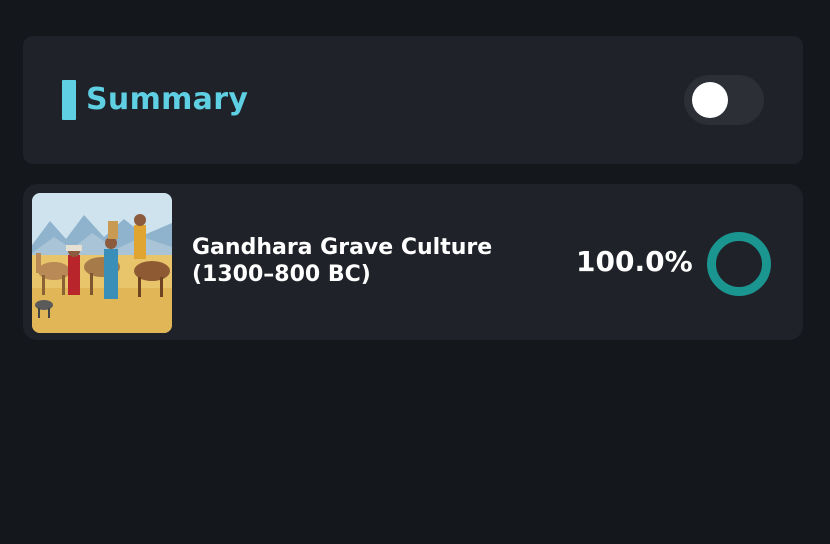 The height and width of the screenshot is (544, 830). I want to click on summary-toggle, so click(724, 100).